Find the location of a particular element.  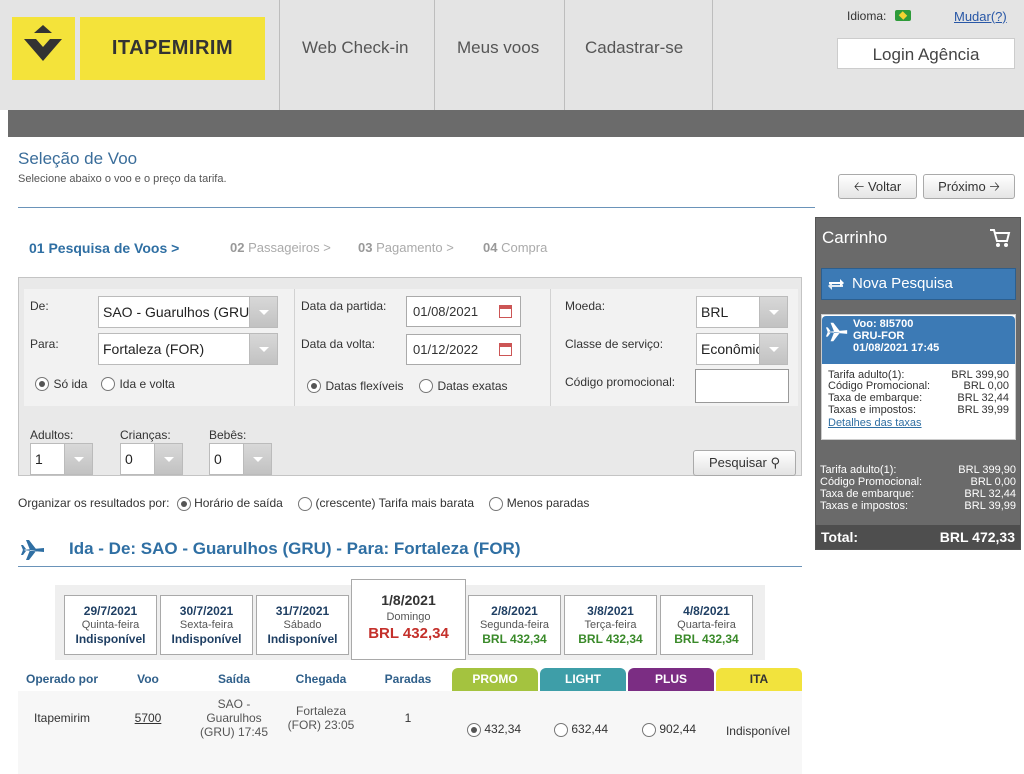

summary-value: BRL 0,00 is located at coordinates (993, 482).